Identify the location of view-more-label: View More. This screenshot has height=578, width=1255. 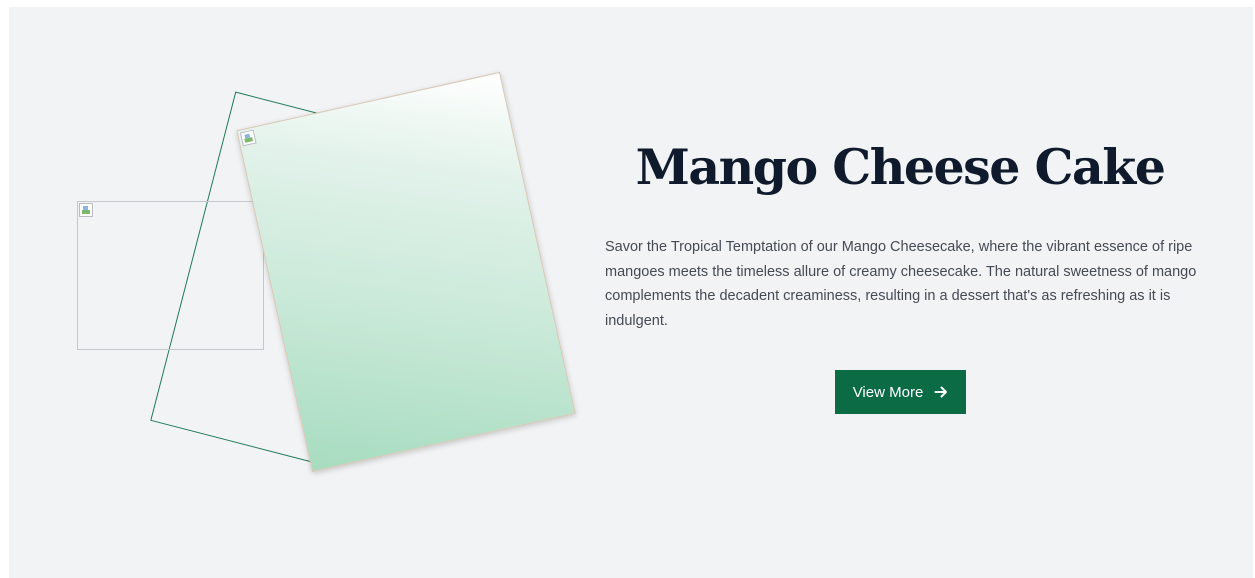
(888, 392).